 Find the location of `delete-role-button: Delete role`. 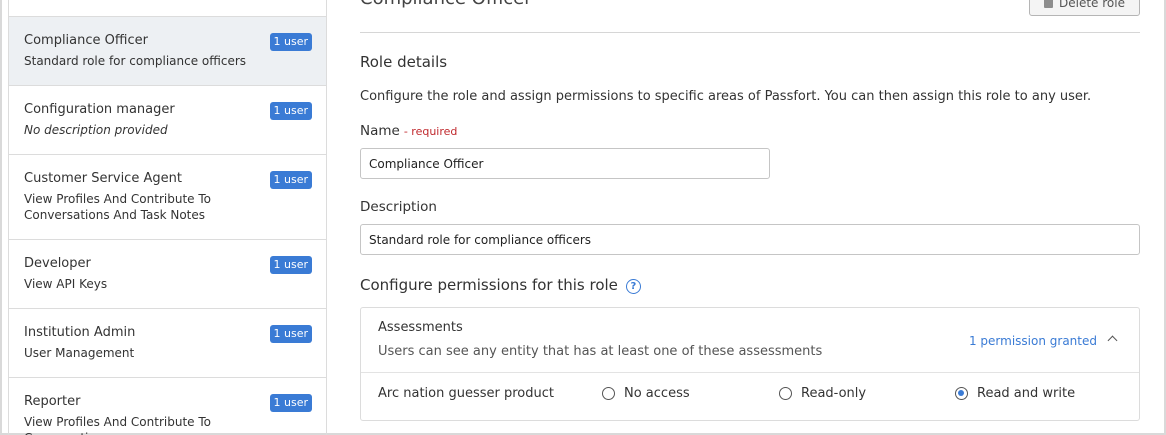

delete-role-button: Delete role is located at coordinates (1084, 8).